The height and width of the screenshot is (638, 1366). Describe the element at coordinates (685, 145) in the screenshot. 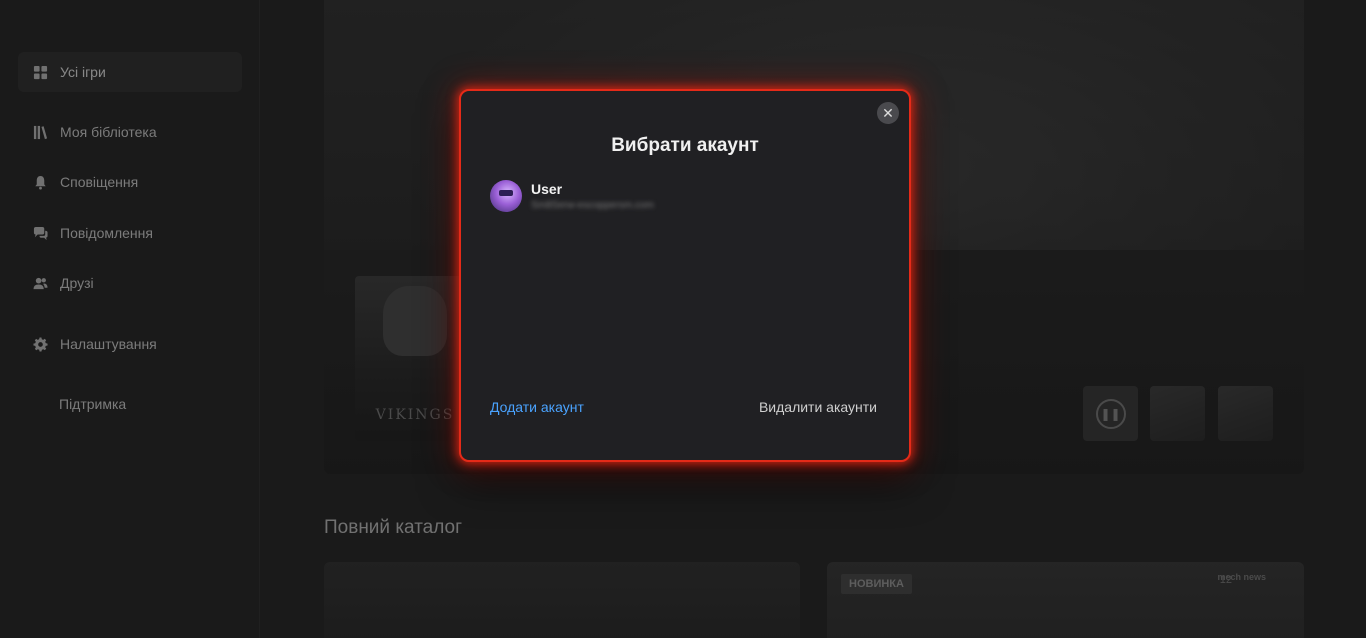

I see `dialog-title: Вибрати акаунт` at that location.